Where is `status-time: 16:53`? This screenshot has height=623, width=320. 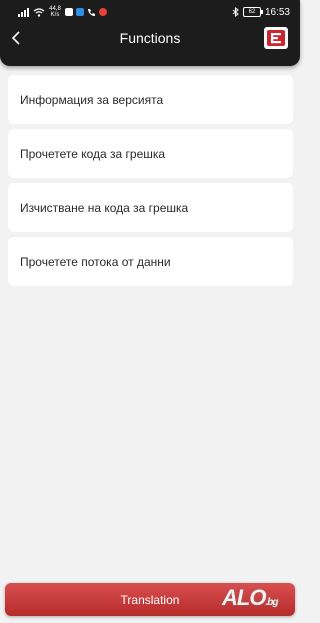
status-time: 16:53 is located at coordinates (277, 12).